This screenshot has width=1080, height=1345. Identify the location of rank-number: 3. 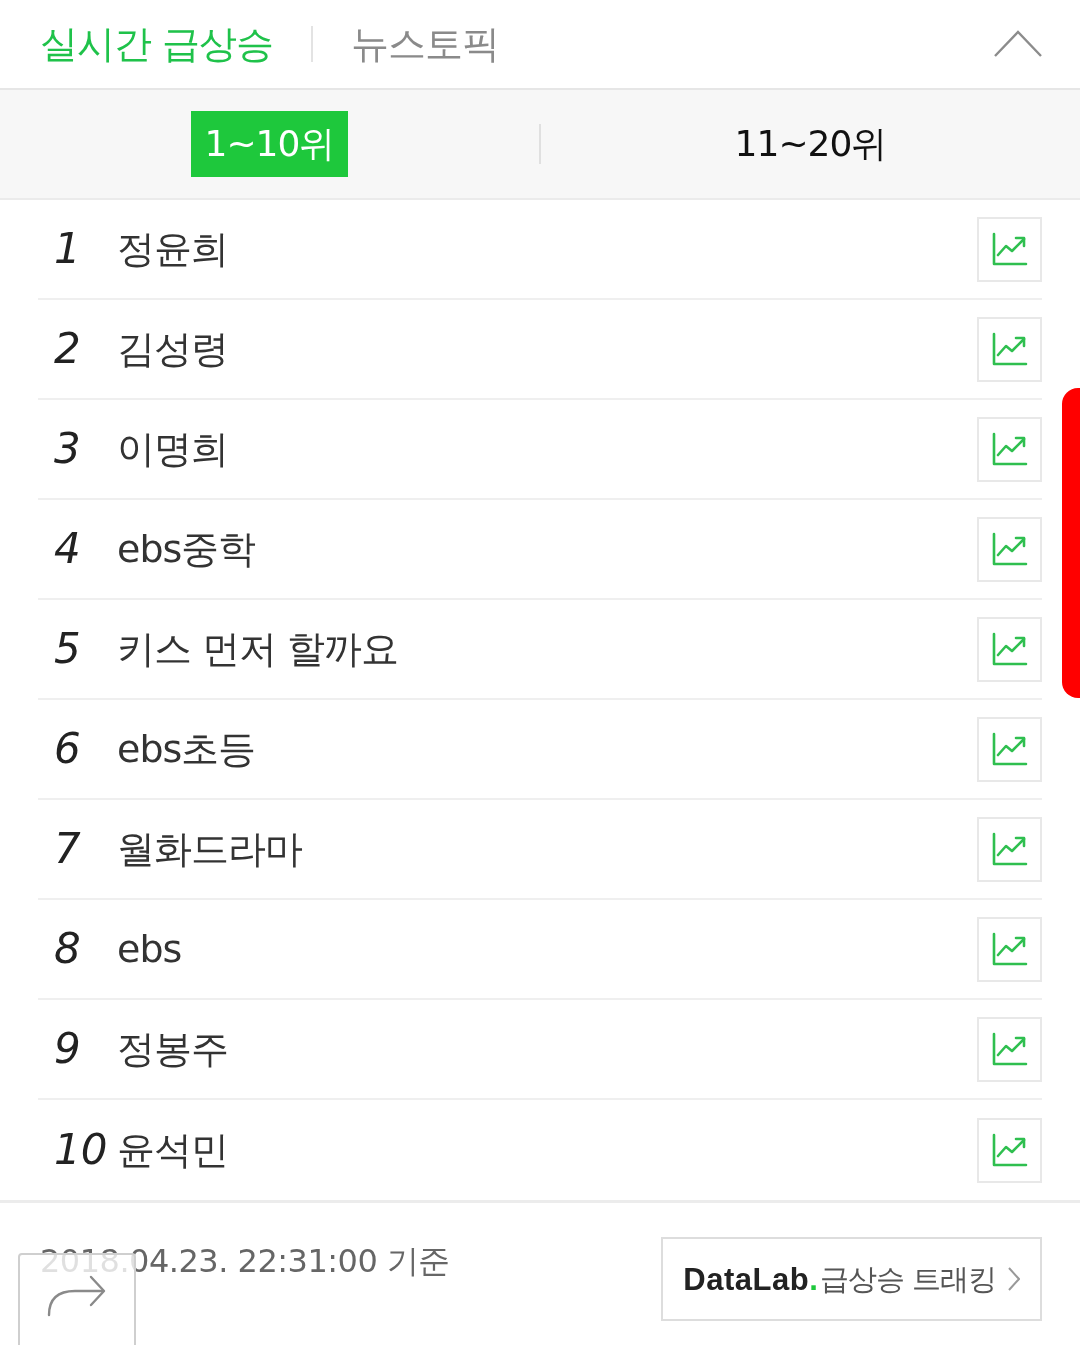
(67, 449).